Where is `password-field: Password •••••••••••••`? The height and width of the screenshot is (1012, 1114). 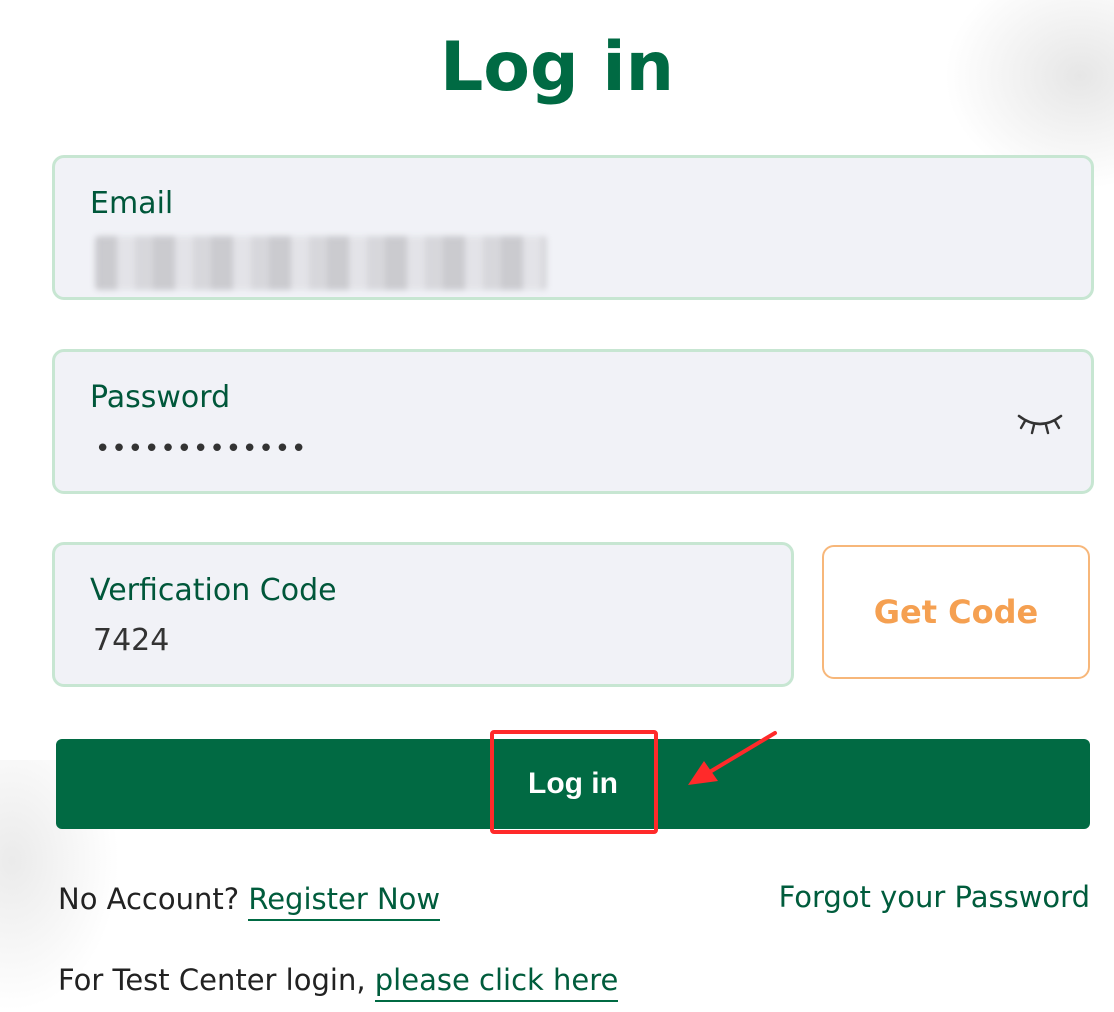 password-field: Password ••••••••••••• is located at coordinates (573, 421).